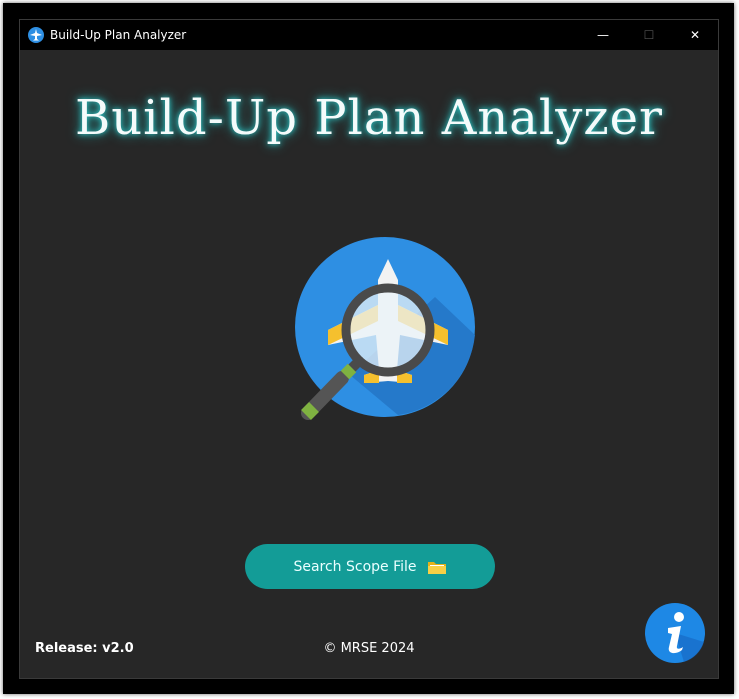 The height and width of the screenshot is (699, 739). I want to click on window-controls: — ☐ ✕, so click(649, 35).